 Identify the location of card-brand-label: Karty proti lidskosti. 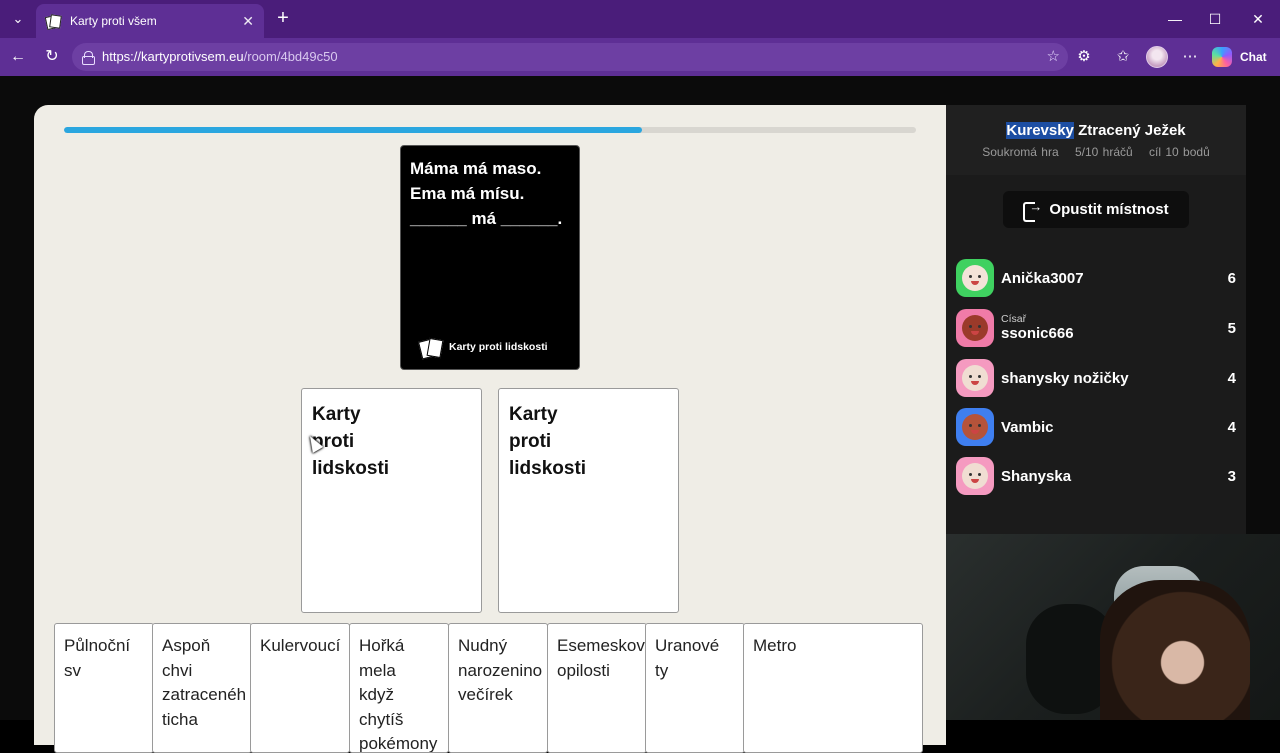
(498, 347).